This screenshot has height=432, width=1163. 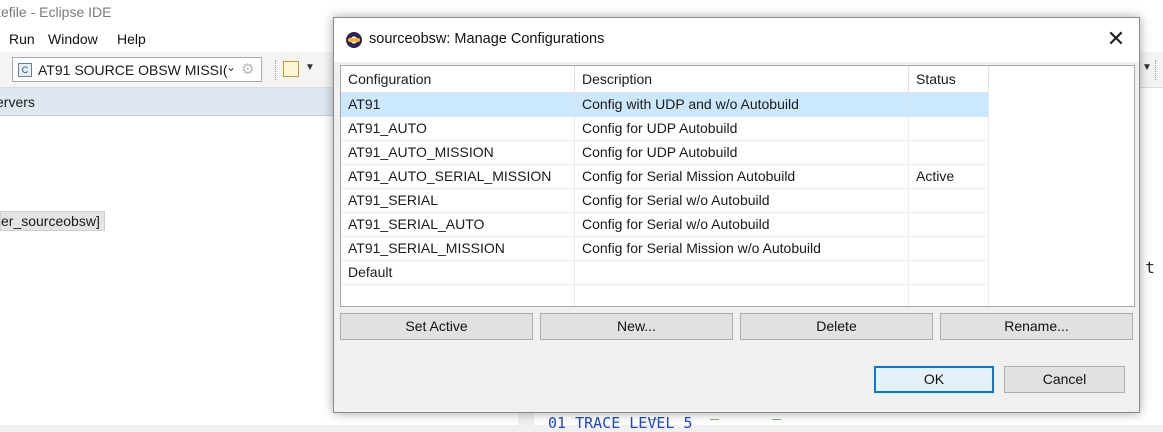 I want to click on column-header-description: Description, so click(x=742, y=79).